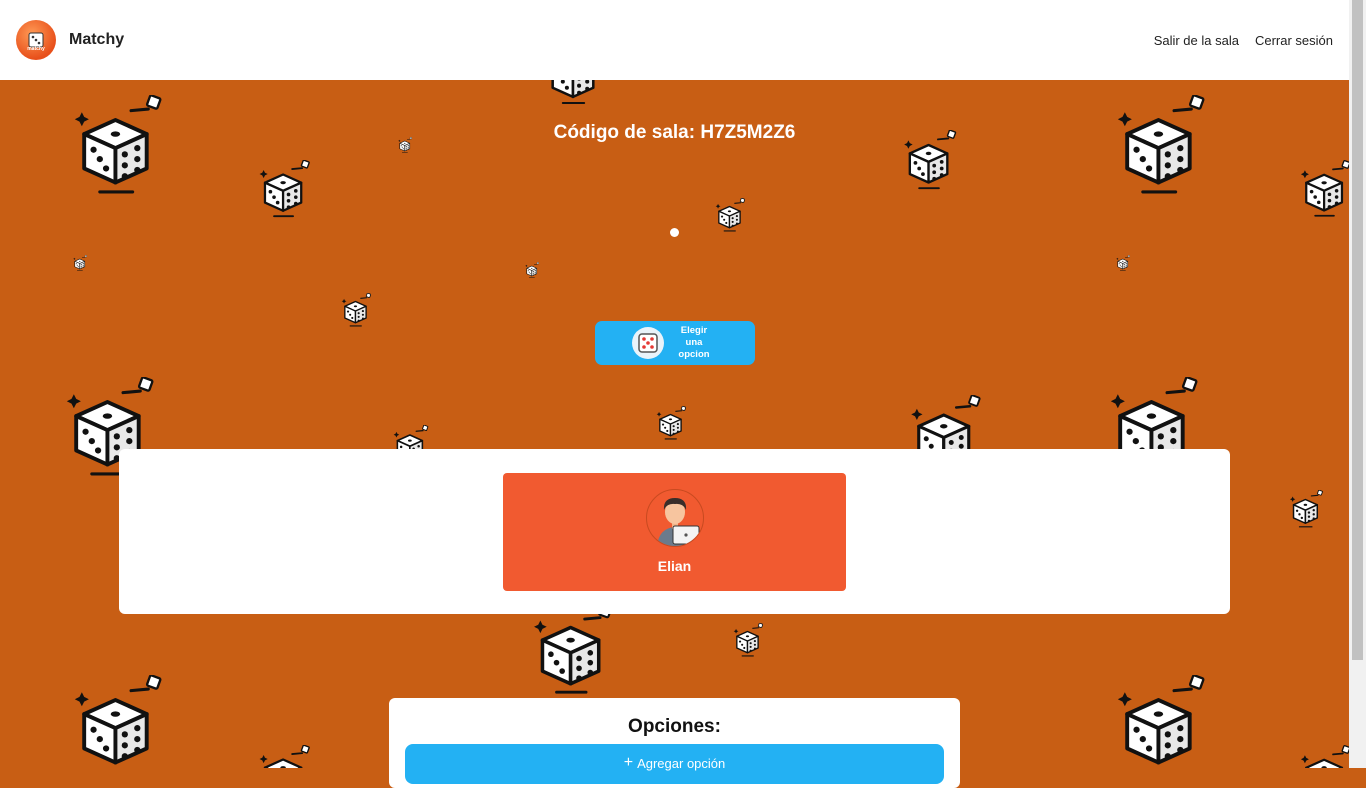 This screenshot has height=788, width=1366. I want to click on add-option-label: Agregar opción, so click(681, 763).